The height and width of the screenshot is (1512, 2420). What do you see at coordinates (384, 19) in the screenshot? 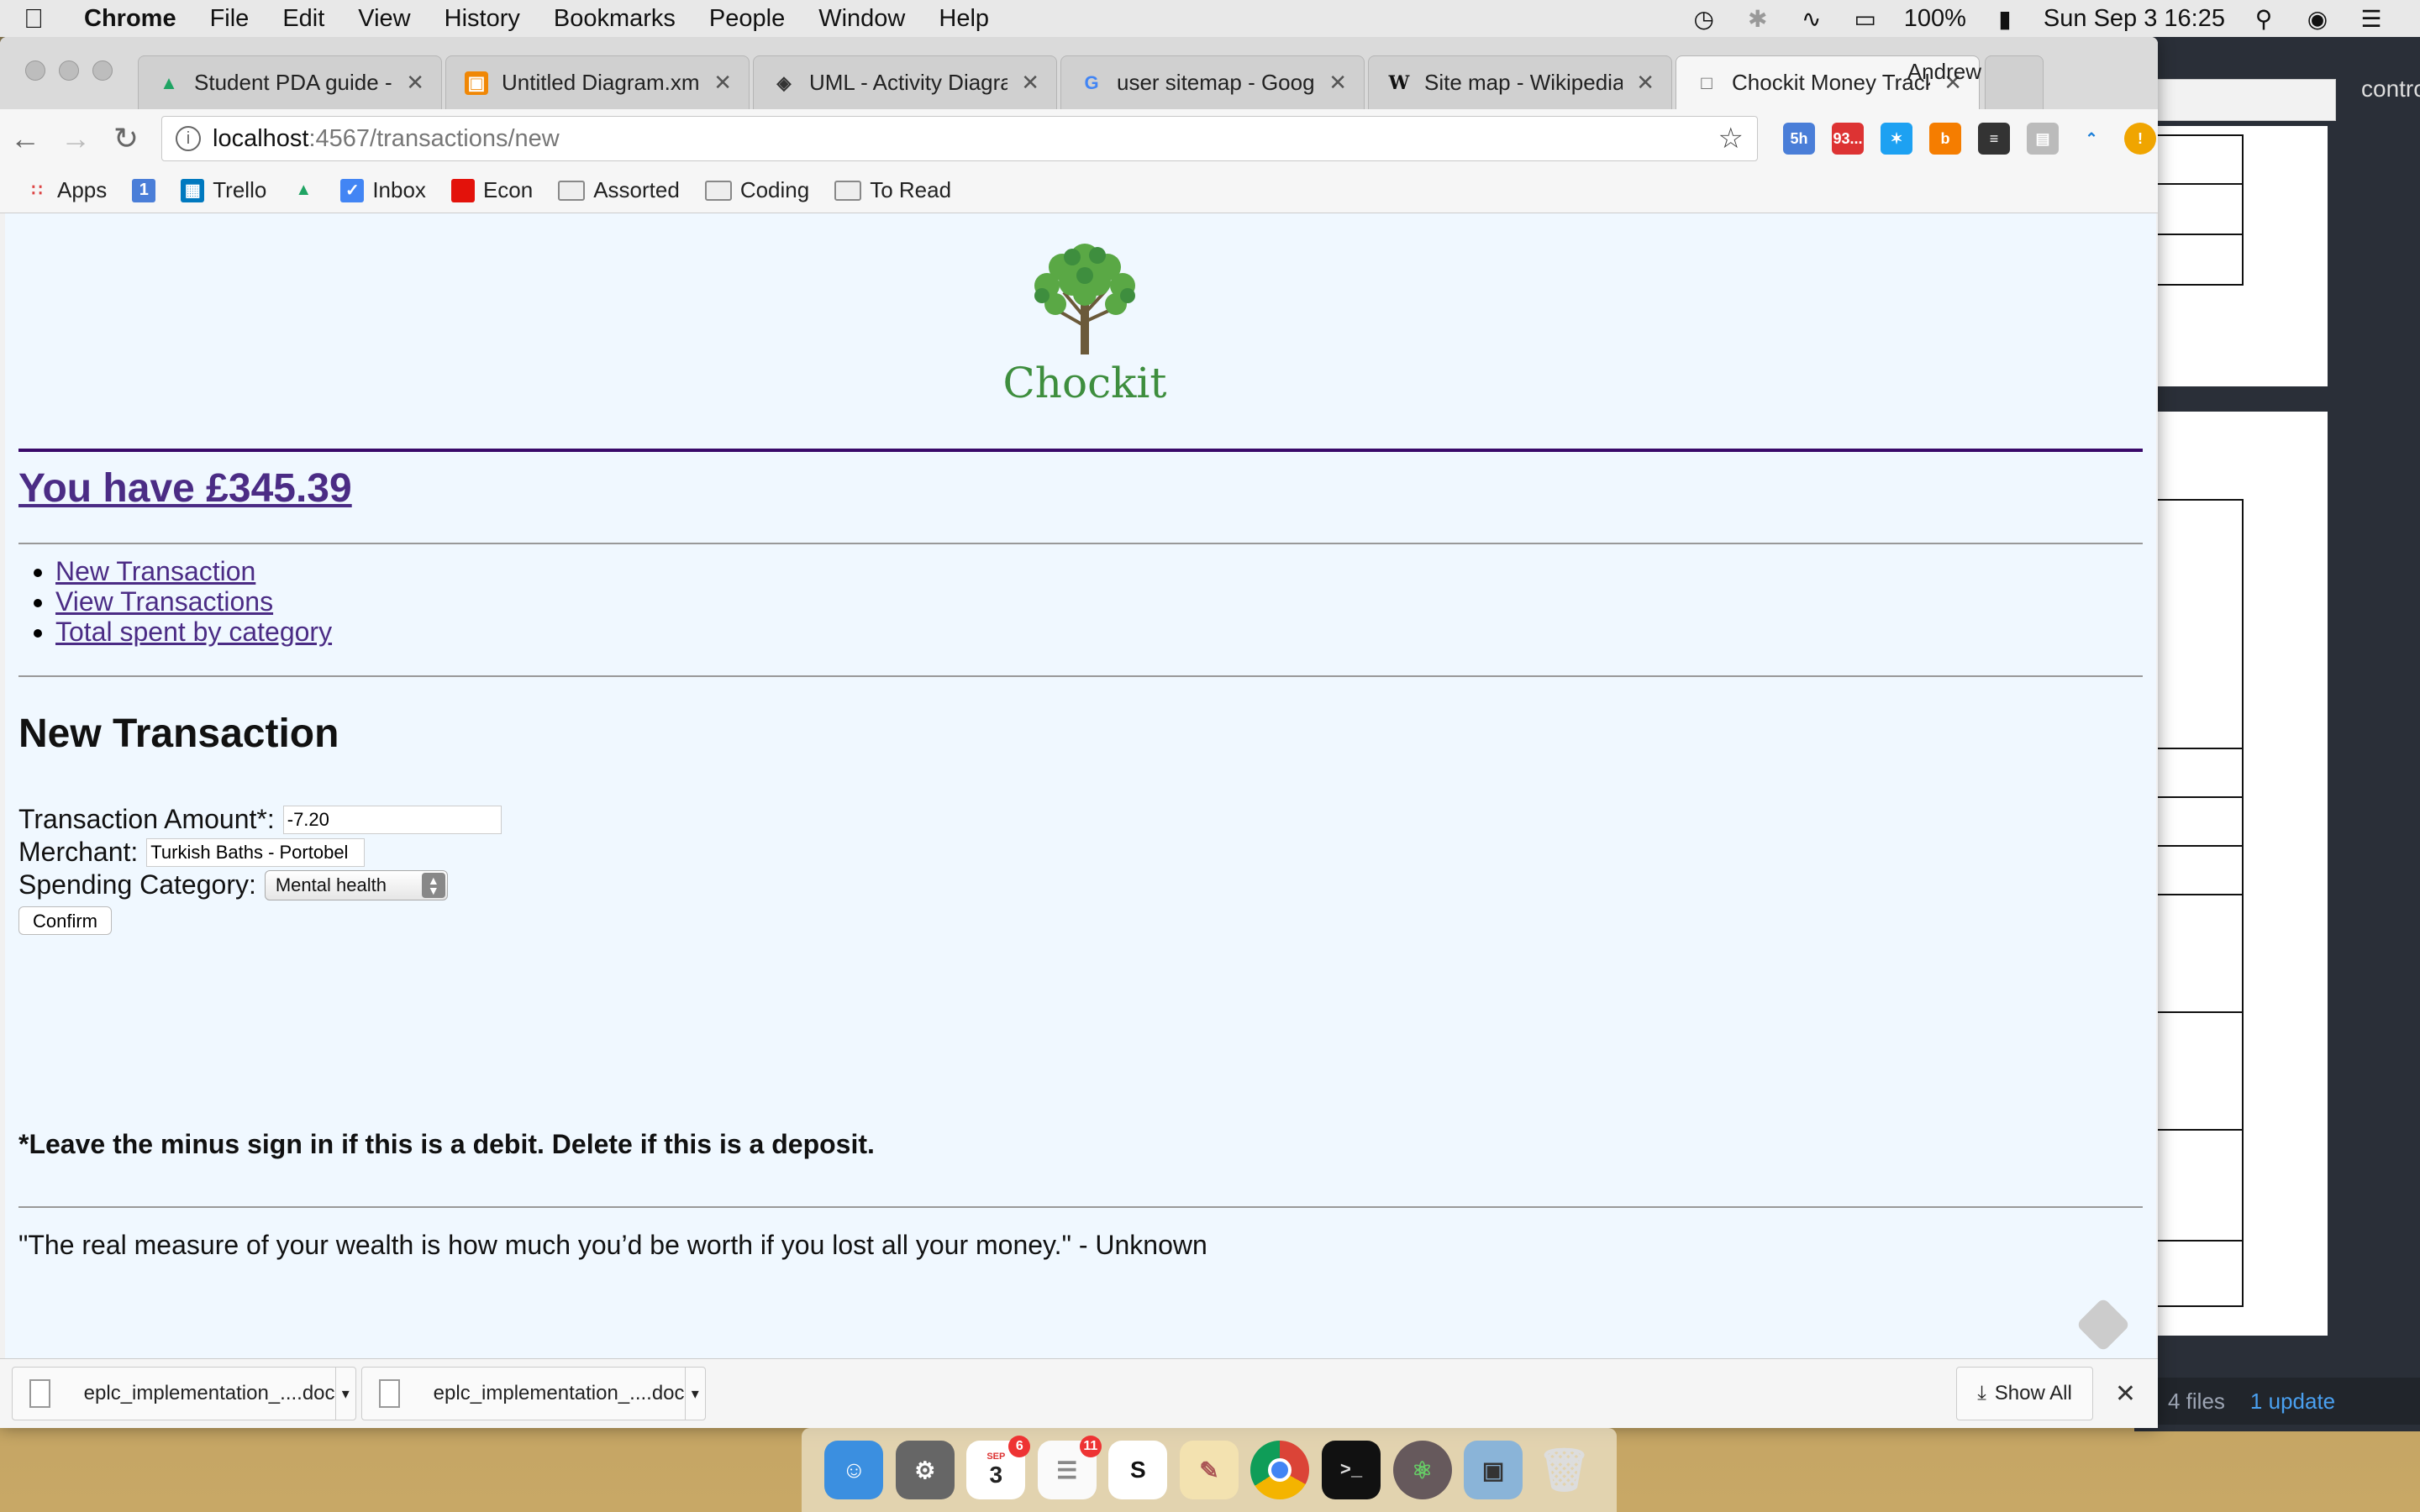
I see `menu-view: View` at bounding box center [384, 19].